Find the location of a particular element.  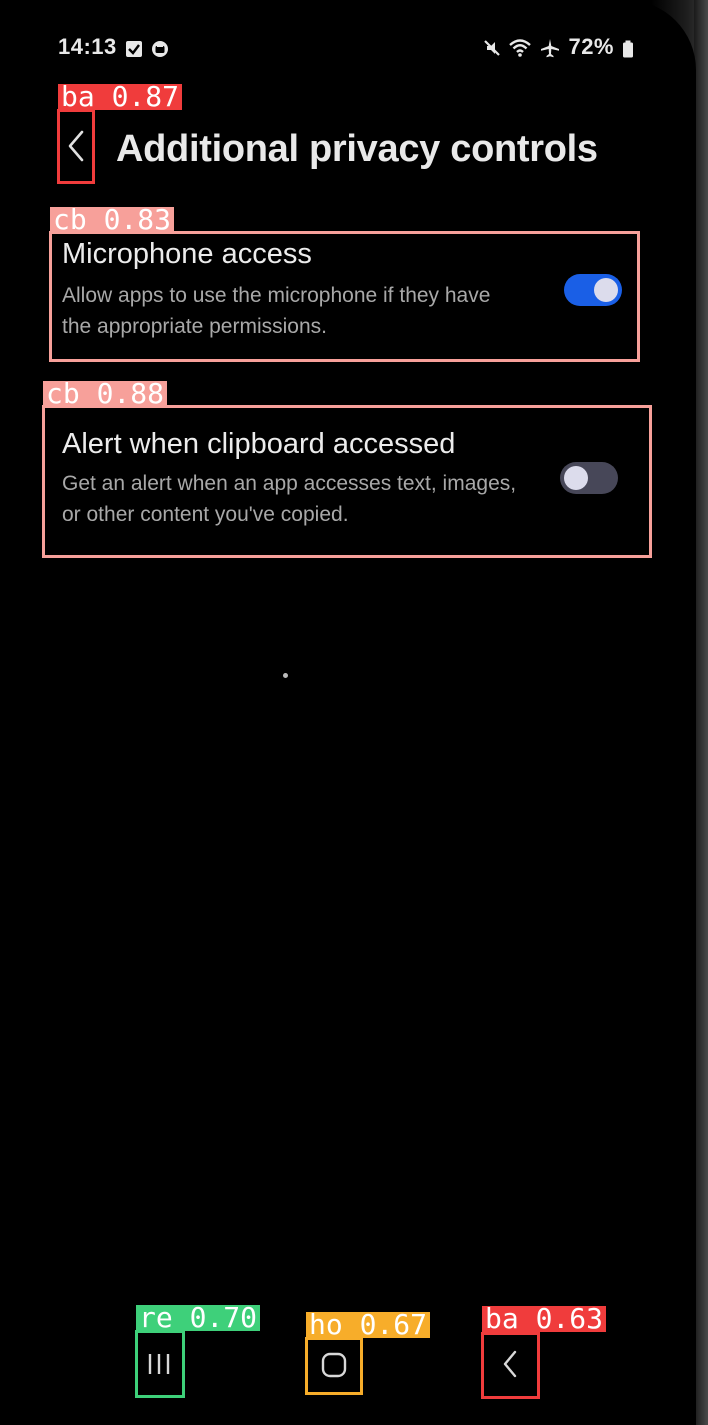

microphone-access-title: Microphone access is located at coordinates (187, 254).